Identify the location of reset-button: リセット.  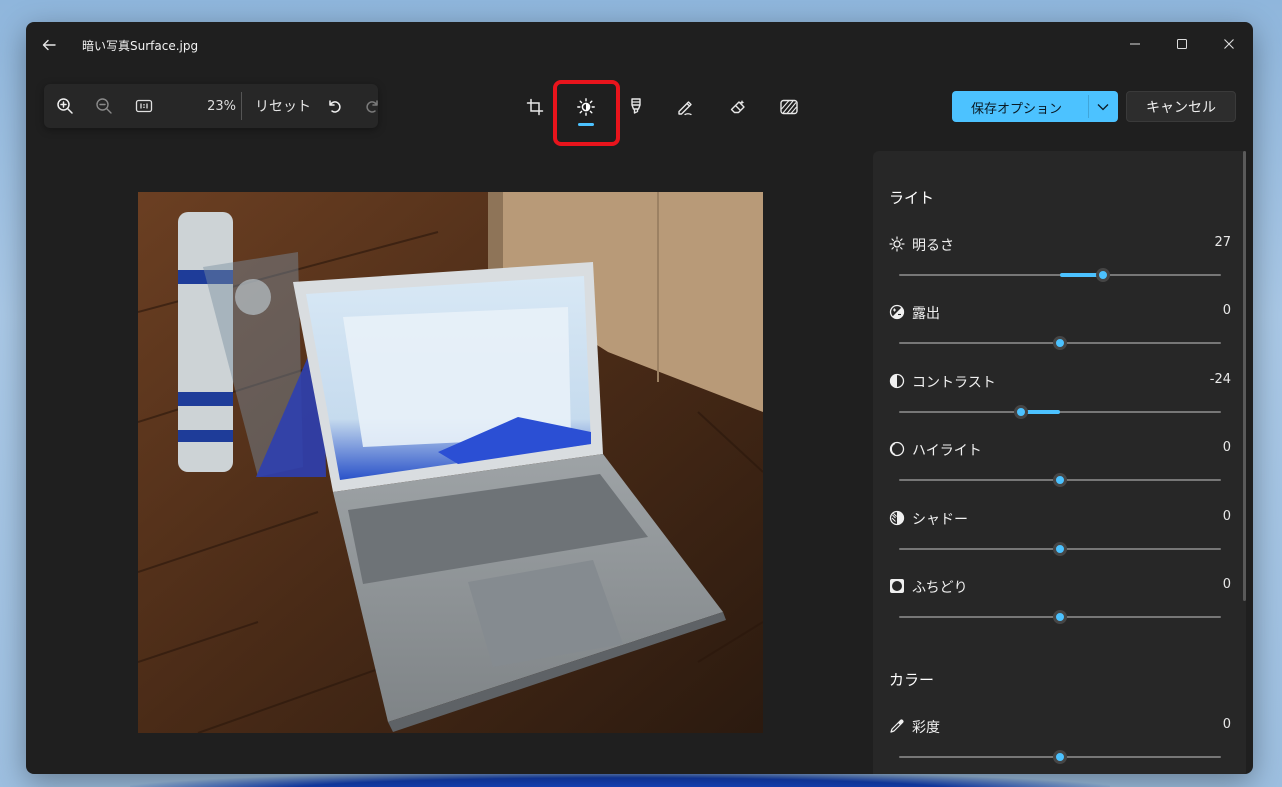
(283, 106).